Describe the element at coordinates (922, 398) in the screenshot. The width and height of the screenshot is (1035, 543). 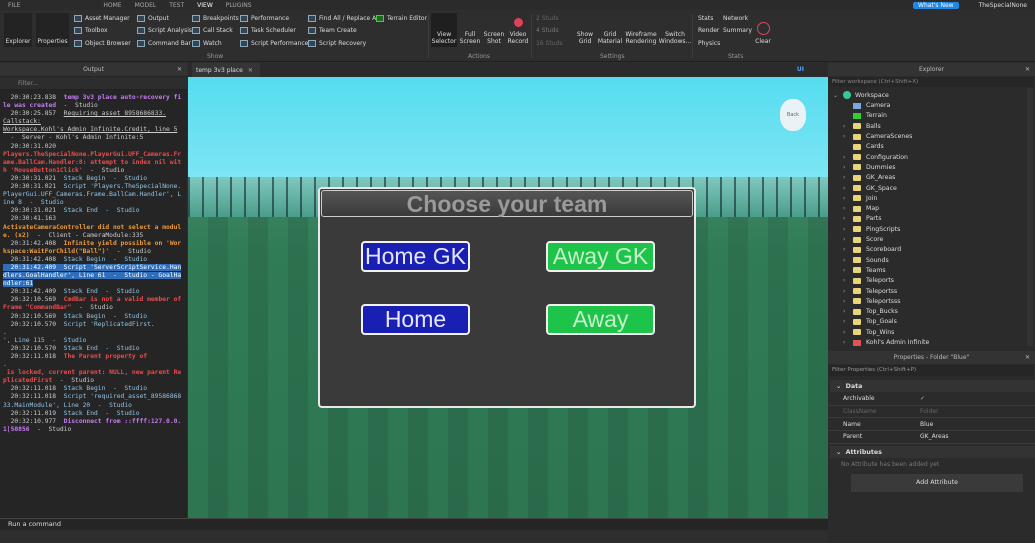
I see `property-value: ✓` at that location.